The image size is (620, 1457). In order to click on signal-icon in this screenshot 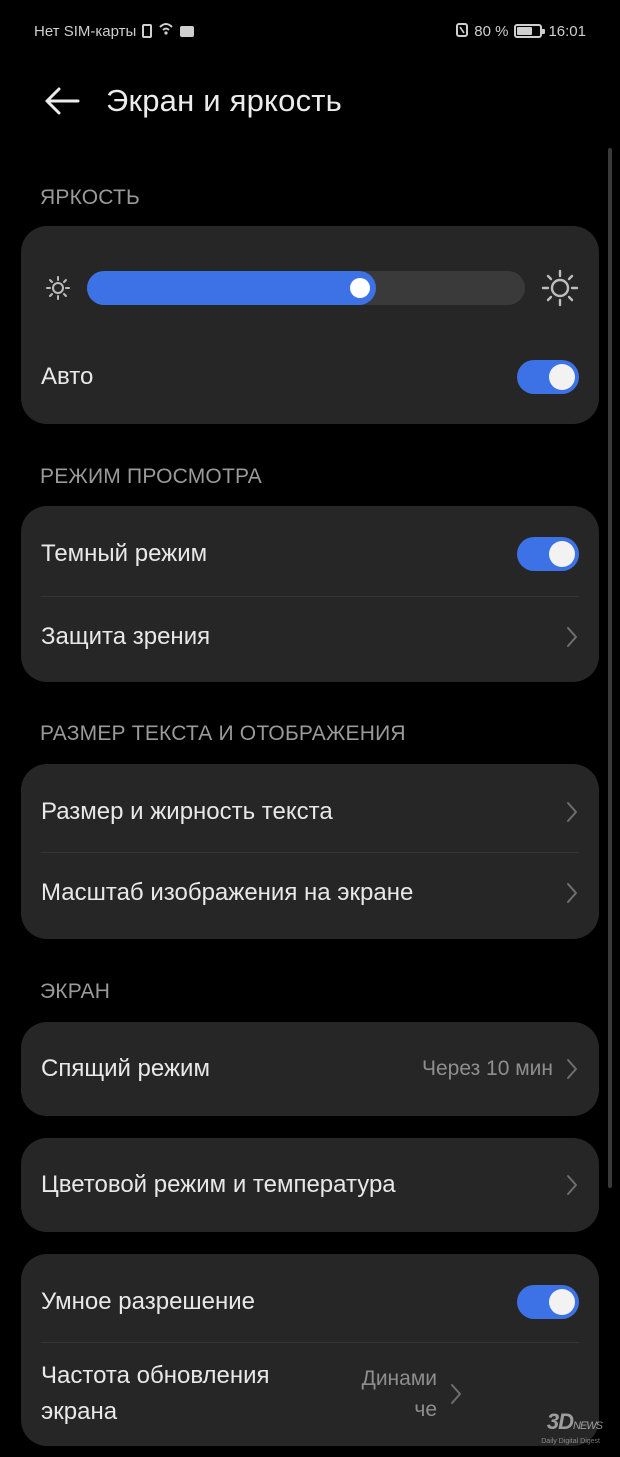, I will do `click(166, 31)`.